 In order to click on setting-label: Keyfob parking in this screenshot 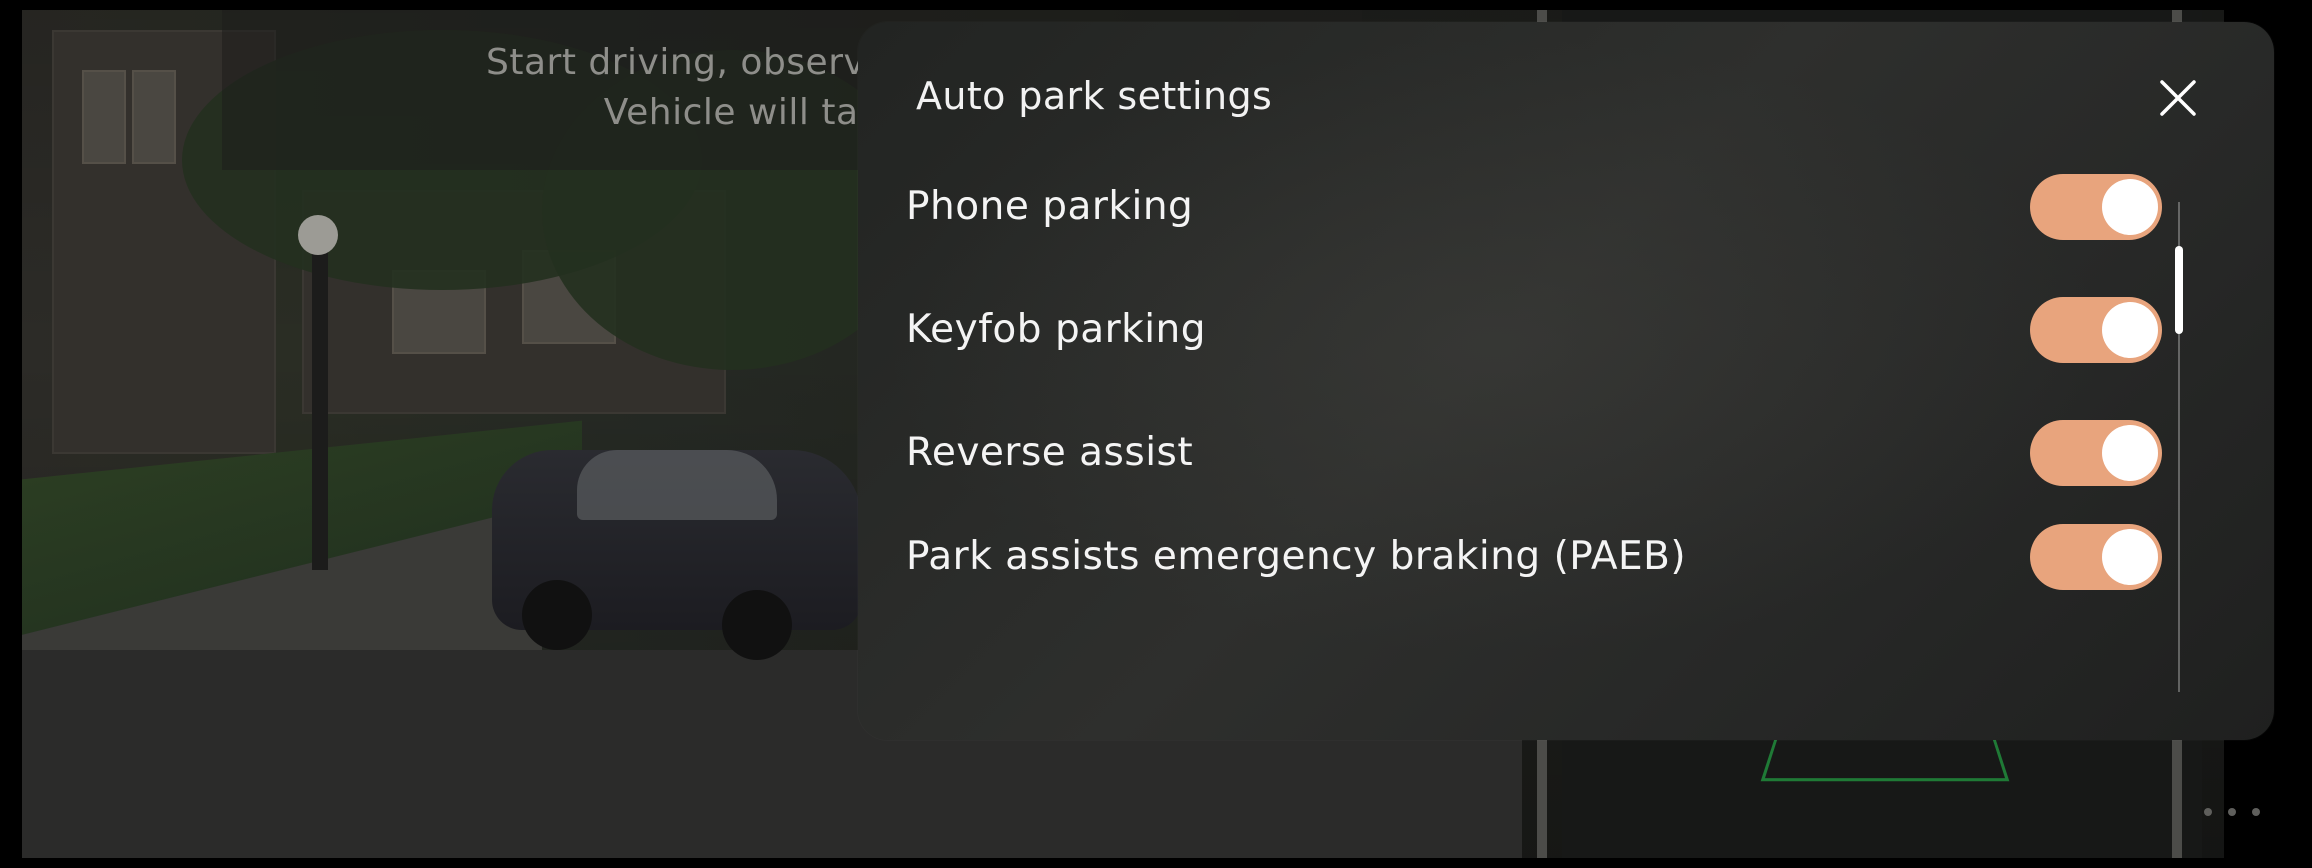, I will do `click(1056, 329)`.